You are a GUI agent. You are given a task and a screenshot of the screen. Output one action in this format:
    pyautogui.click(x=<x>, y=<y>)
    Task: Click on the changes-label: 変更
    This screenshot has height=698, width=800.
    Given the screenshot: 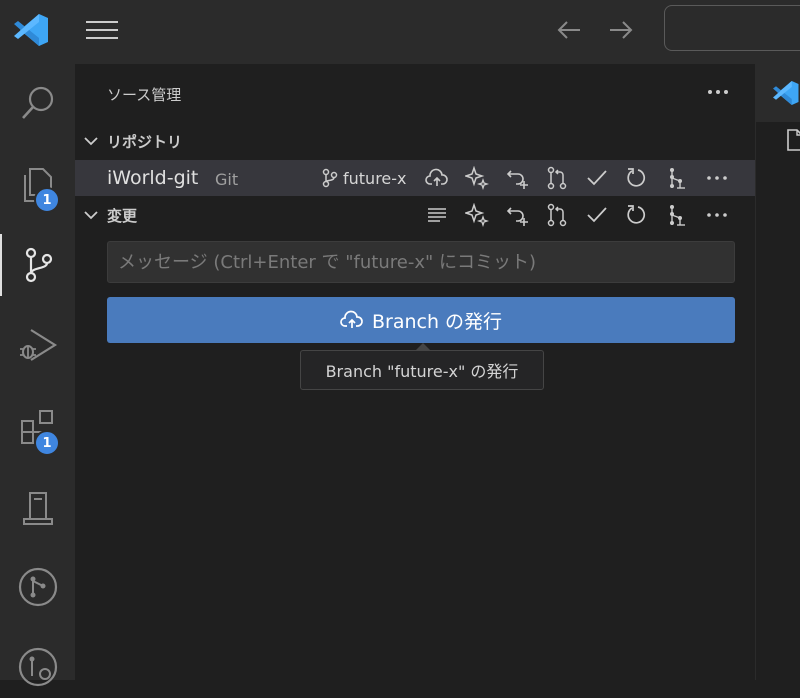 What is the action you would take?
    pyautogui.click(x=122, y=215)
    